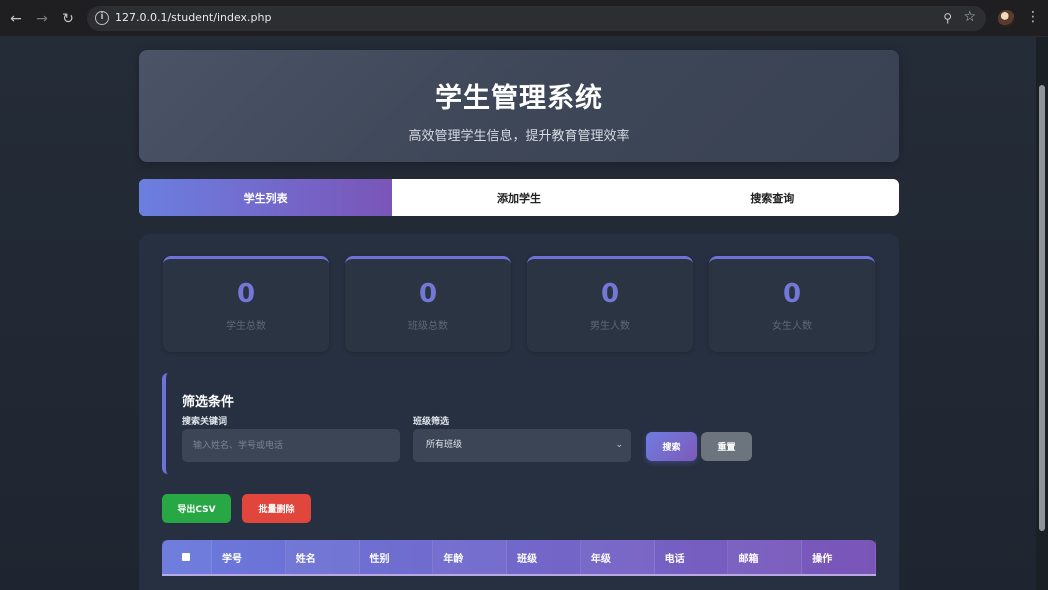  What do you see at coordinates (431, 422) in the screenshot?
I see `class-filter-label: 班级筛选` at bounding box center [431, 422].